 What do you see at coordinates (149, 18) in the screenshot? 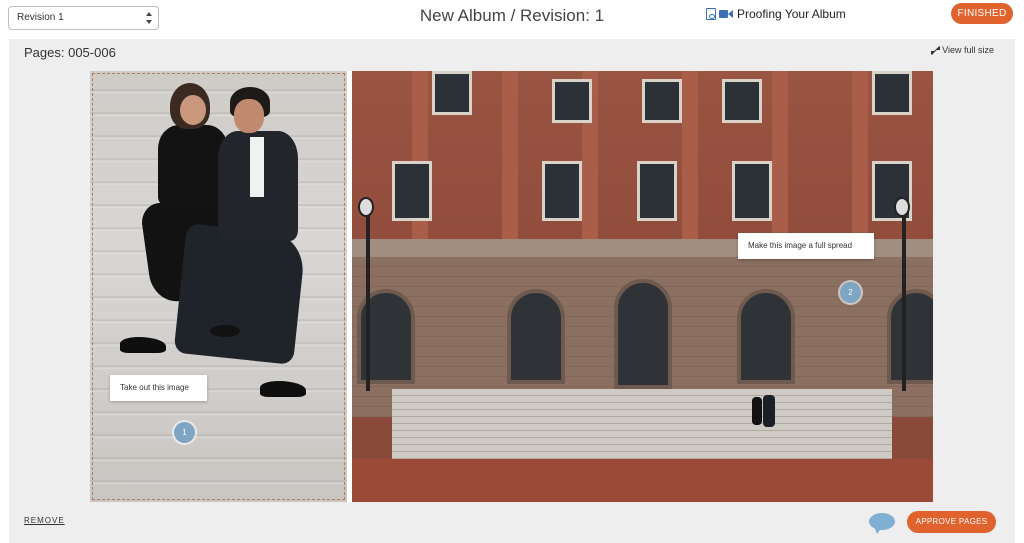
I see `select-arrows-icon` at bounding box center [149, 18].